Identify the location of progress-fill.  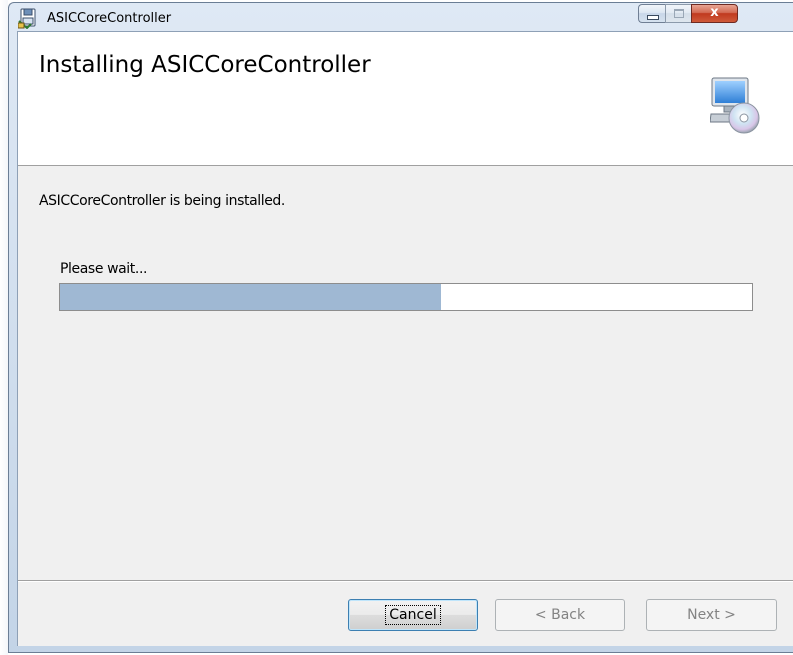
(250, 297).